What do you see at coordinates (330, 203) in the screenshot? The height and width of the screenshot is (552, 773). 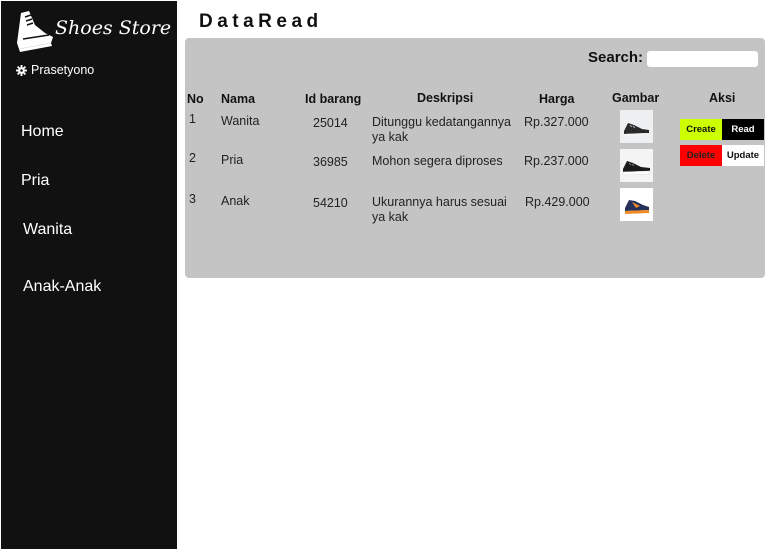 I see `row-3-id: 54210` at bounding box center [330, 203].